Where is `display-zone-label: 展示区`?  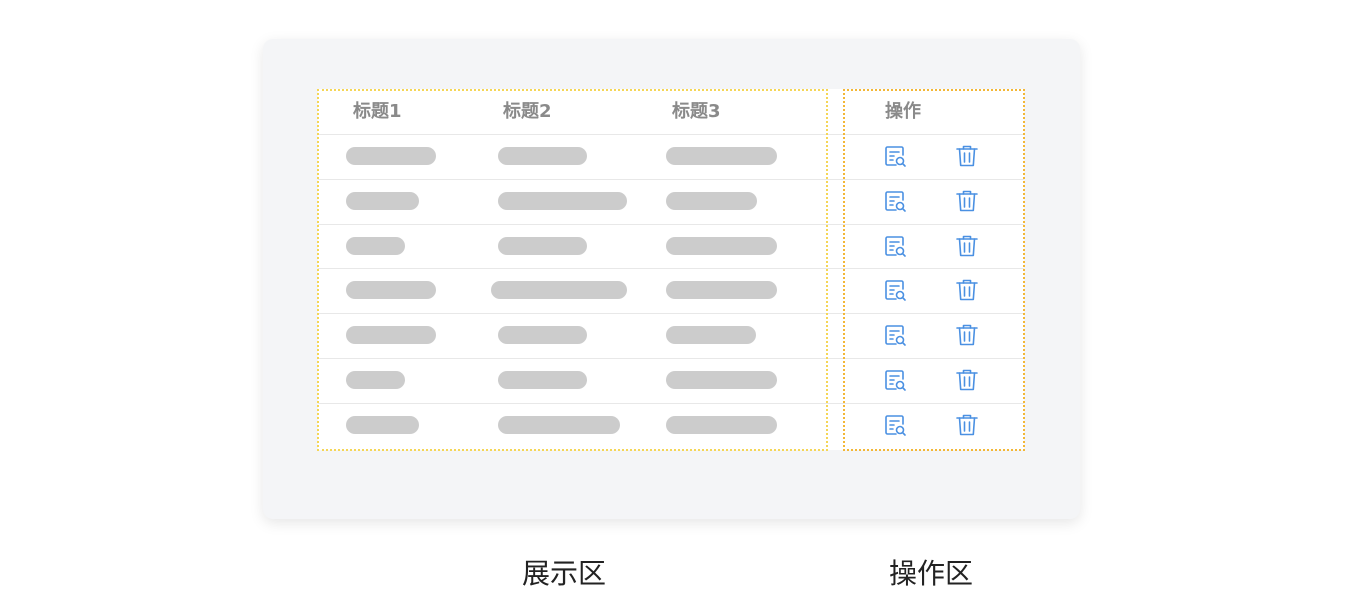
display-zone-label: 展示区 is located at coordinates (564, 573).